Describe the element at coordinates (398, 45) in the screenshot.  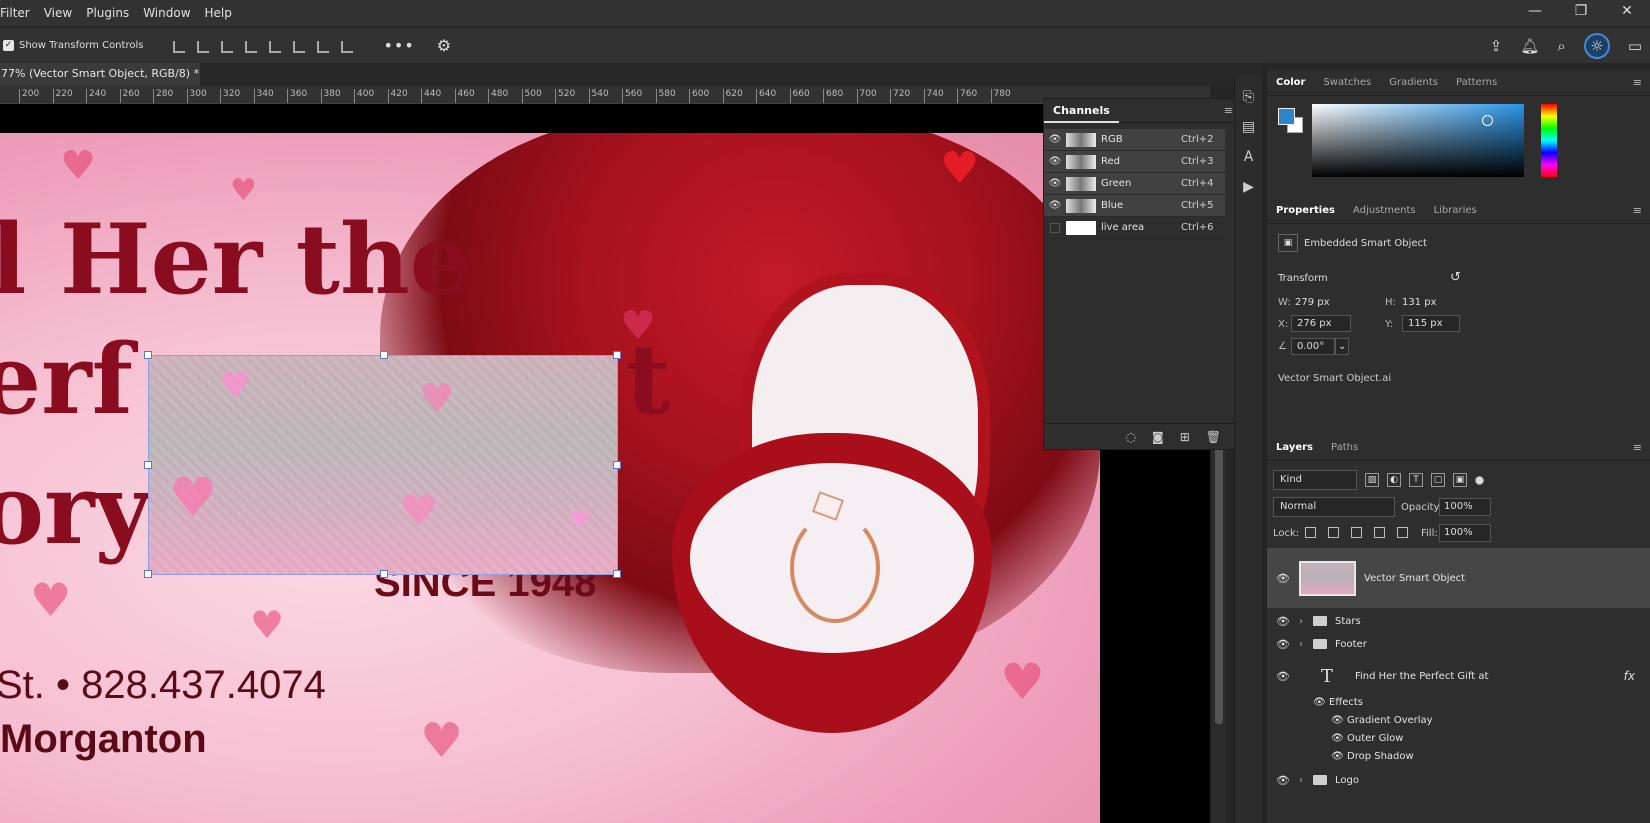
I see `more-options-icon: •••` at that location.